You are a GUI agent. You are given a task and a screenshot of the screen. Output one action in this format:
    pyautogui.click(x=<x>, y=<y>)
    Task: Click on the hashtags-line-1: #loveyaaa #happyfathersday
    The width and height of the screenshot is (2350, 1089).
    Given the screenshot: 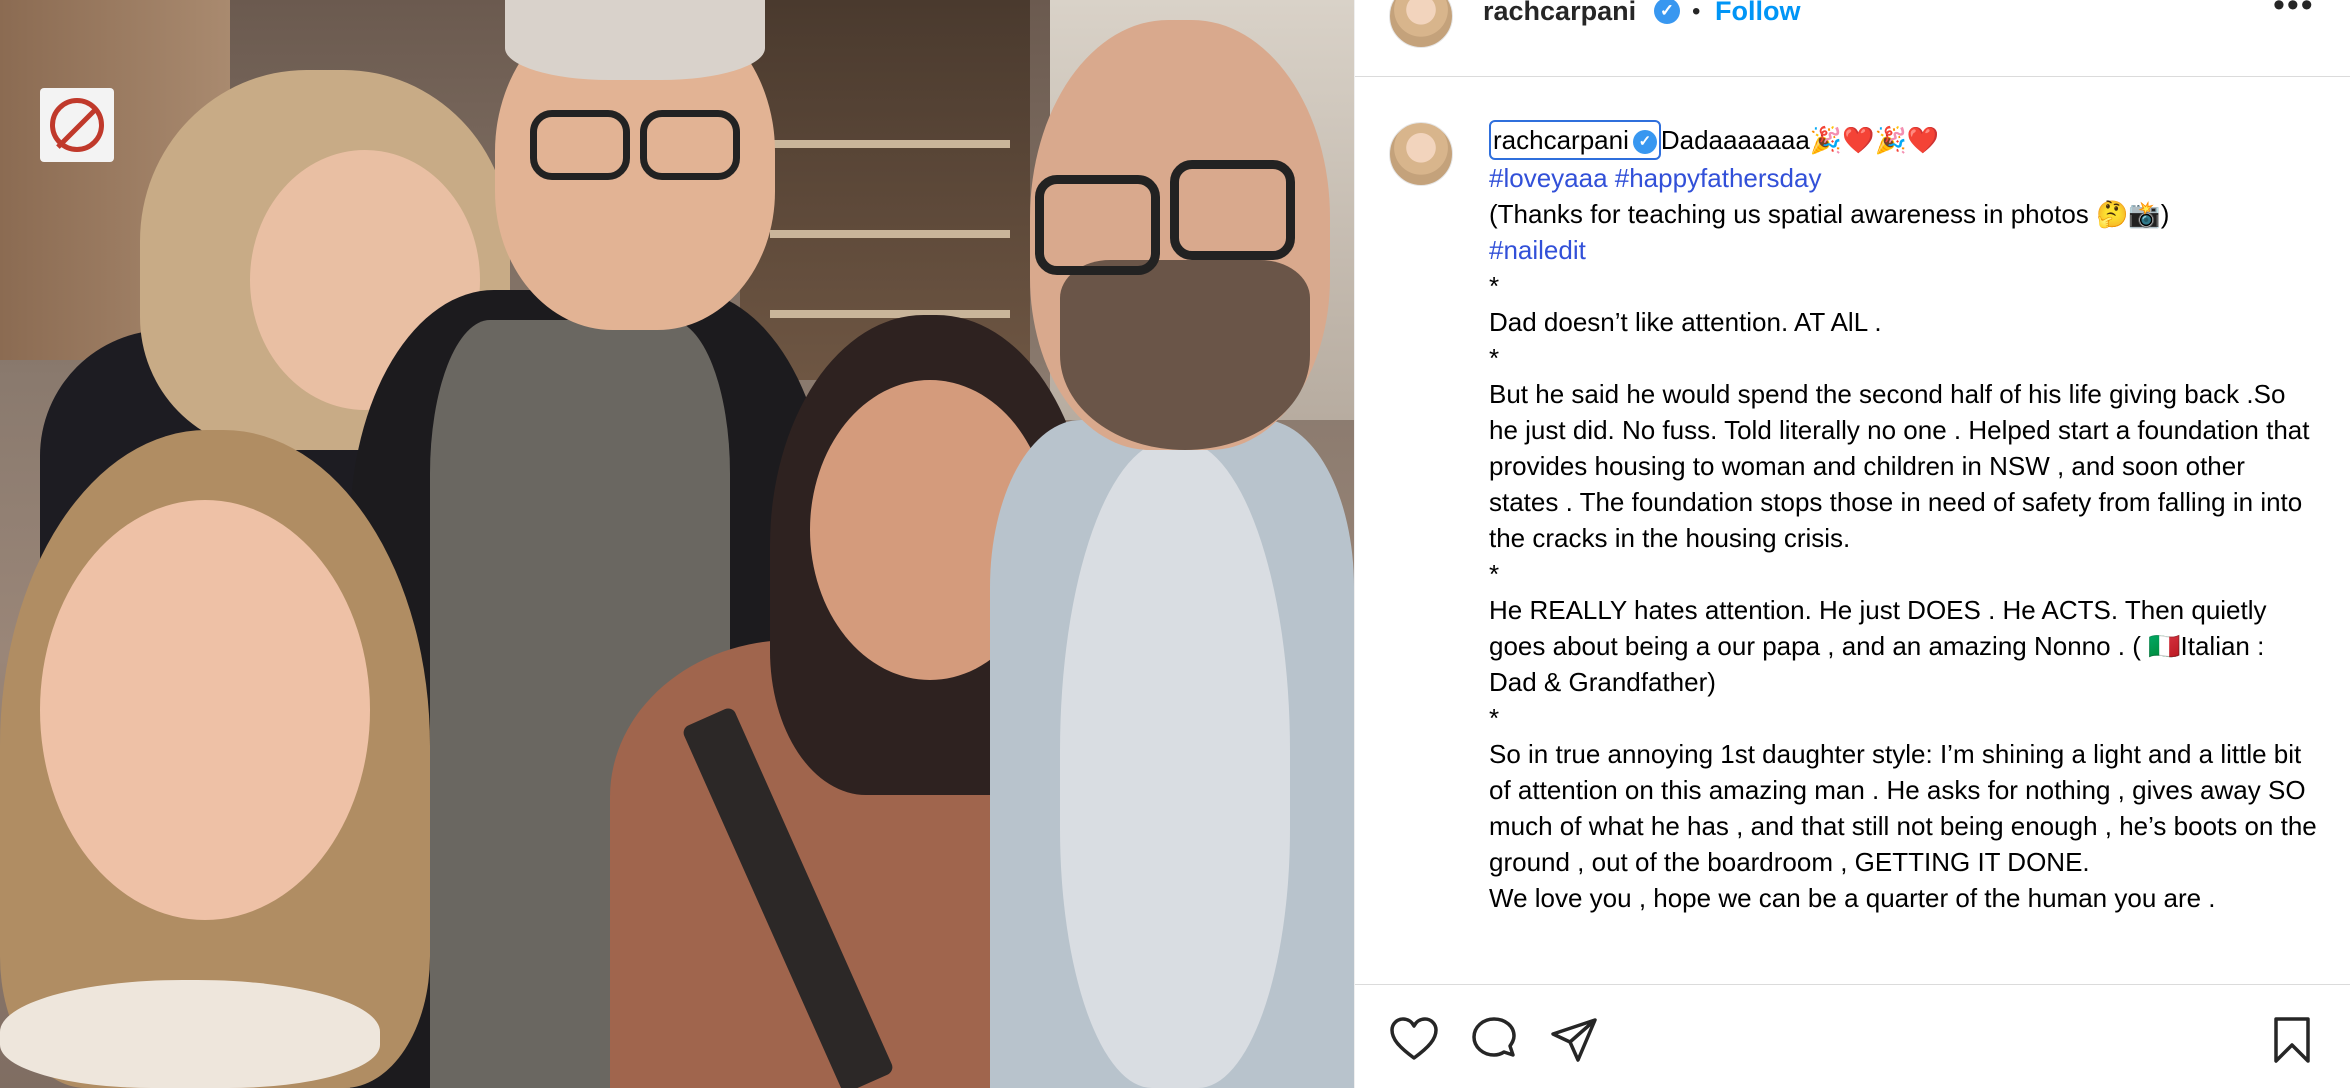 What is the action you would take?
    pyautogui.click(x=1904, y=178)
    